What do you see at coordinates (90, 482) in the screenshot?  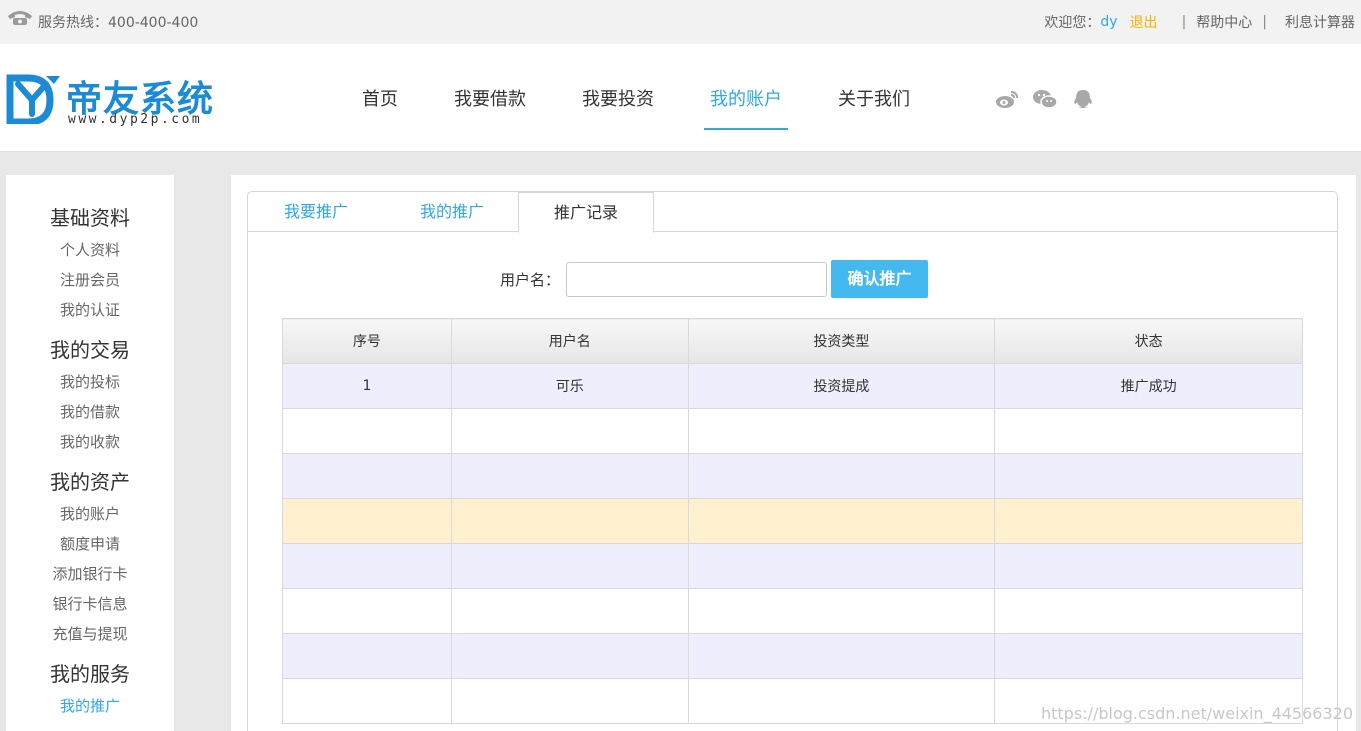 I see `sidebar-group-my-assets: 我的资产` at bounding box center [90, 482].